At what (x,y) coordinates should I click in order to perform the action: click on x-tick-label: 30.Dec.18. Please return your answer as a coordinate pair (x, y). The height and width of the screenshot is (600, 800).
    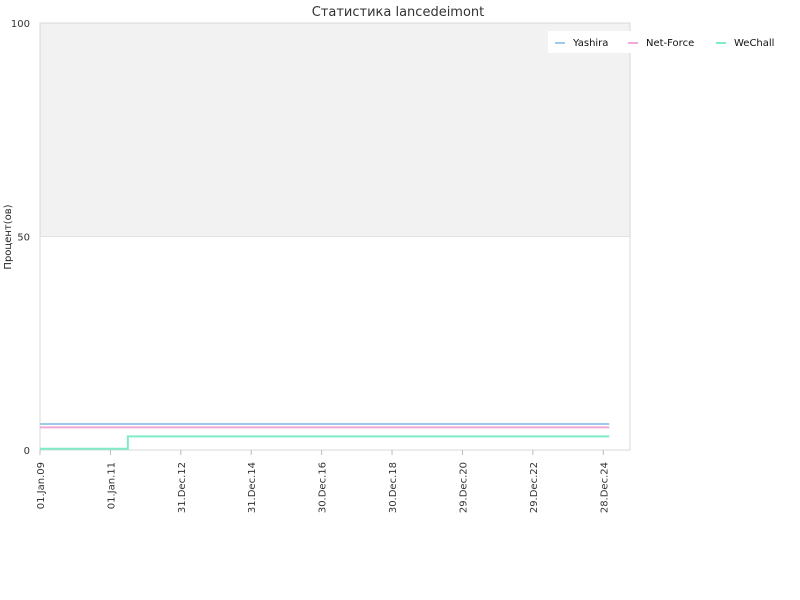
    Looking at the image, I should click on (393, 487).